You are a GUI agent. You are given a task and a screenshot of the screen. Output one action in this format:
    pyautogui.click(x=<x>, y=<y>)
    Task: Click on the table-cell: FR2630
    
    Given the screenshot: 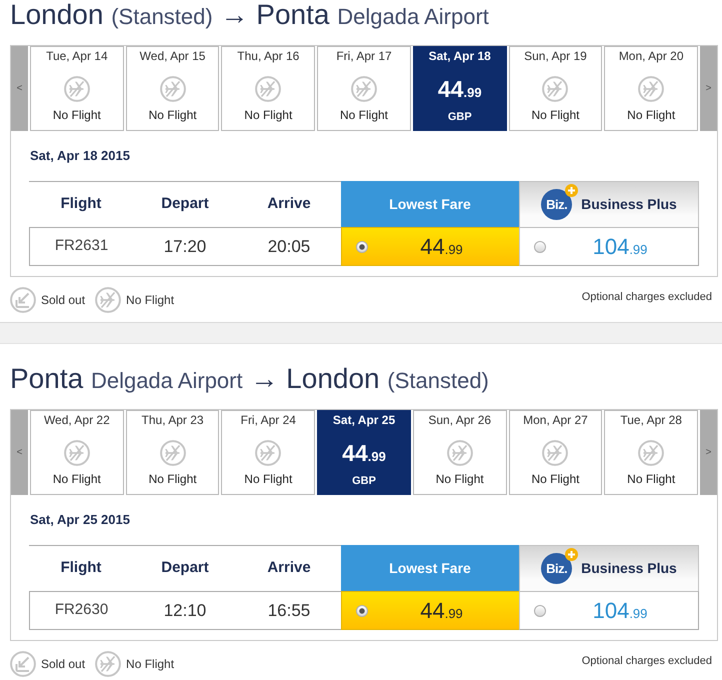 What is the action you would take?
    pyautogui.click(x=81, y=610)
    